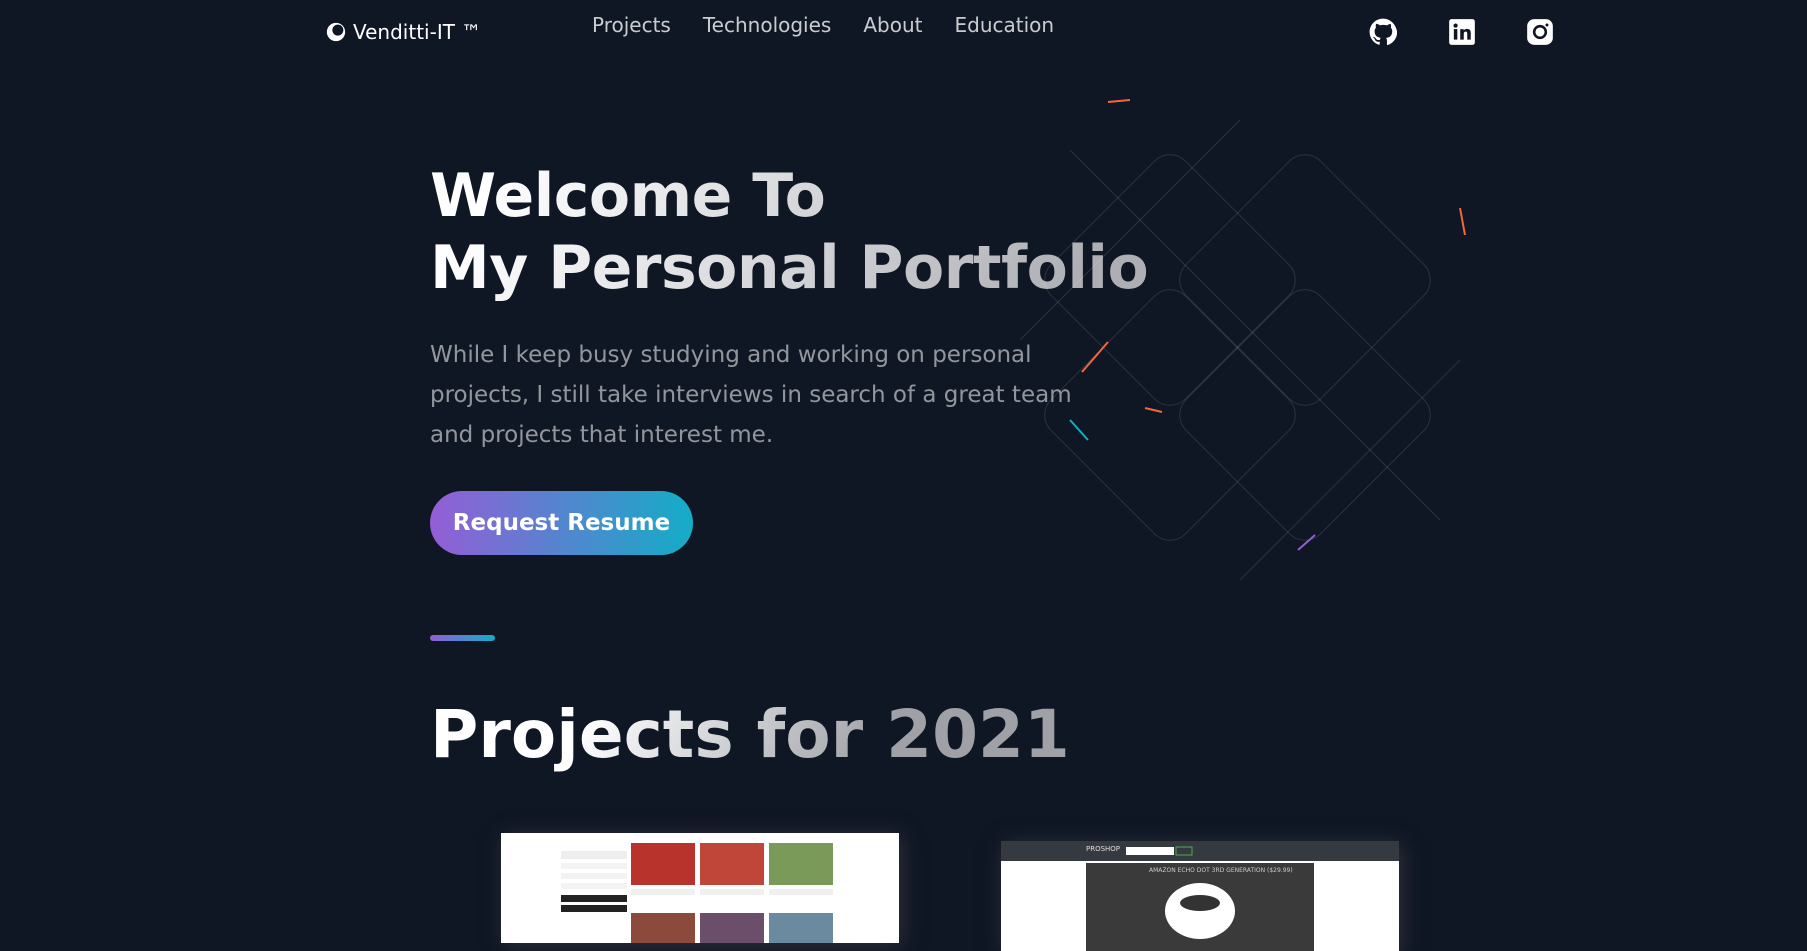 Image resolution: width=1807 pixels, height=951 pixels. Describe the element at coordinates (1103, 849) in the screenshot. I see `project-card-2-brand: PROSHOP` at that location.